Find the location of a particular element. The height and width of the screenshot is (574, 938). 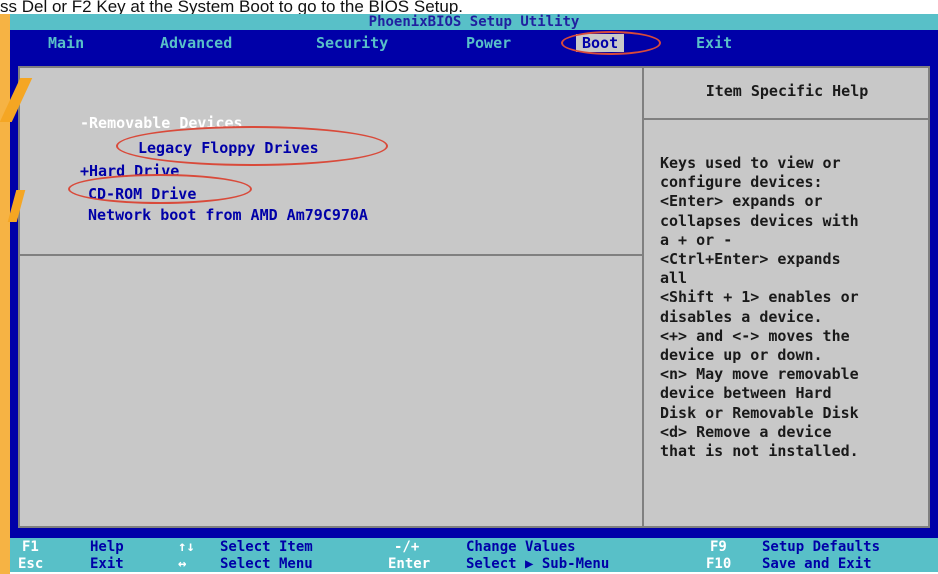

menu-main: Main is located at coordinates (66, 43).